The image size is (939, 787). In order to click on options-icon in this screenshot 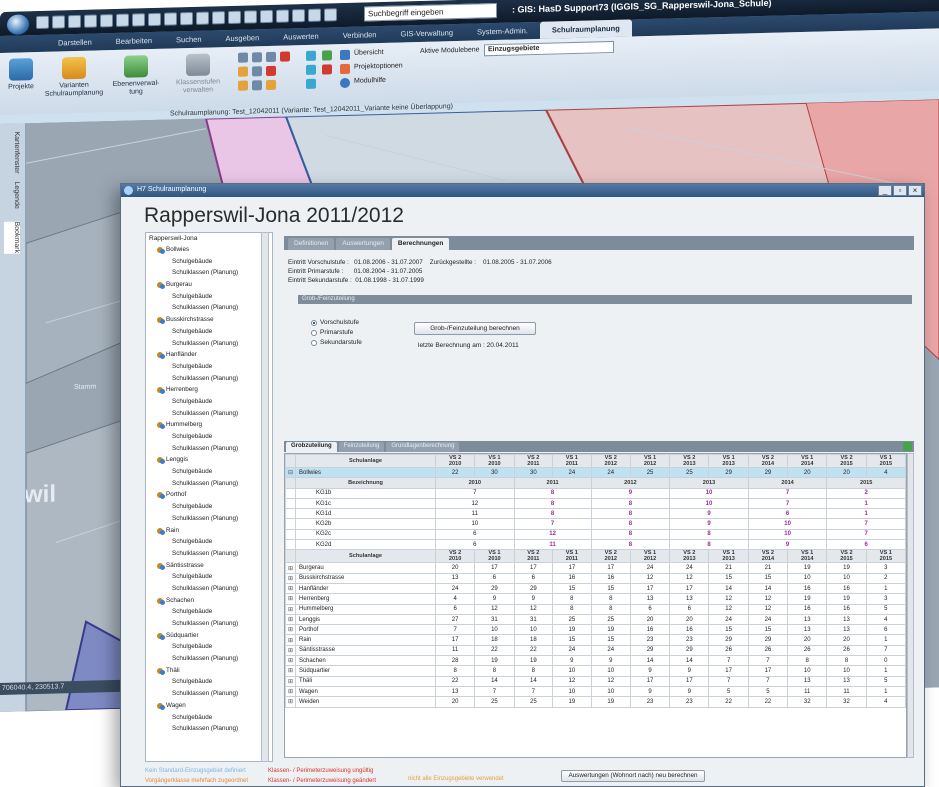, I will do `click(345, 69)`.